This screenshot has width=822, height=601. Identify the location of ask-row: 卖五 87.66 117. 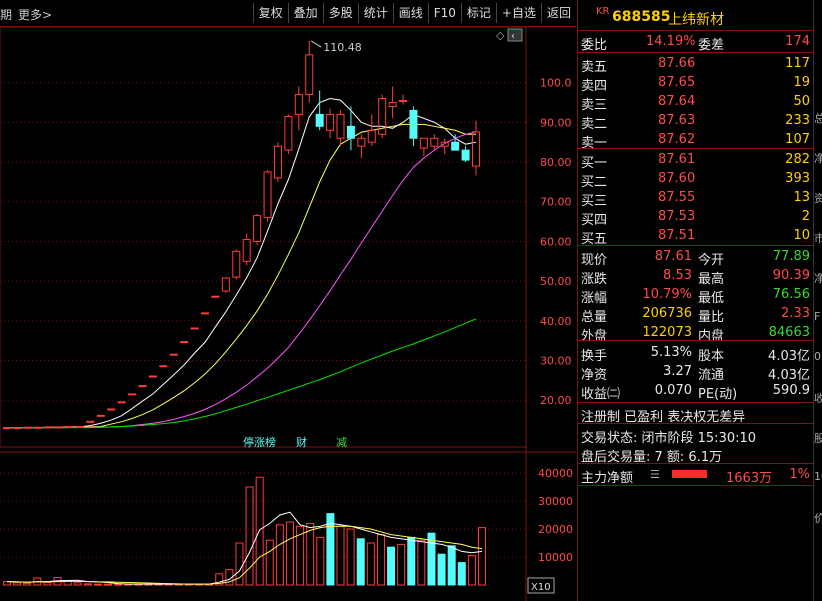
(695, 65).